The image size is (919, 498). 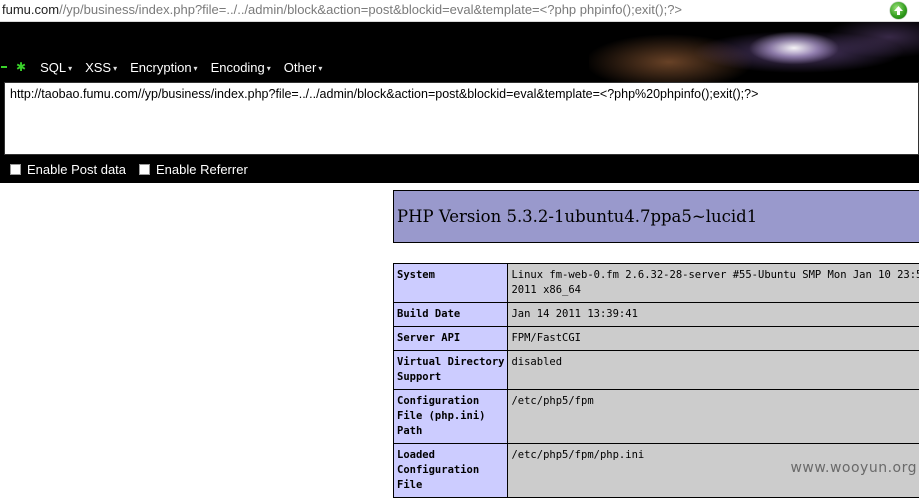 I want to click on menu-encryption: Encryption▾, so click(x=163, y=67).